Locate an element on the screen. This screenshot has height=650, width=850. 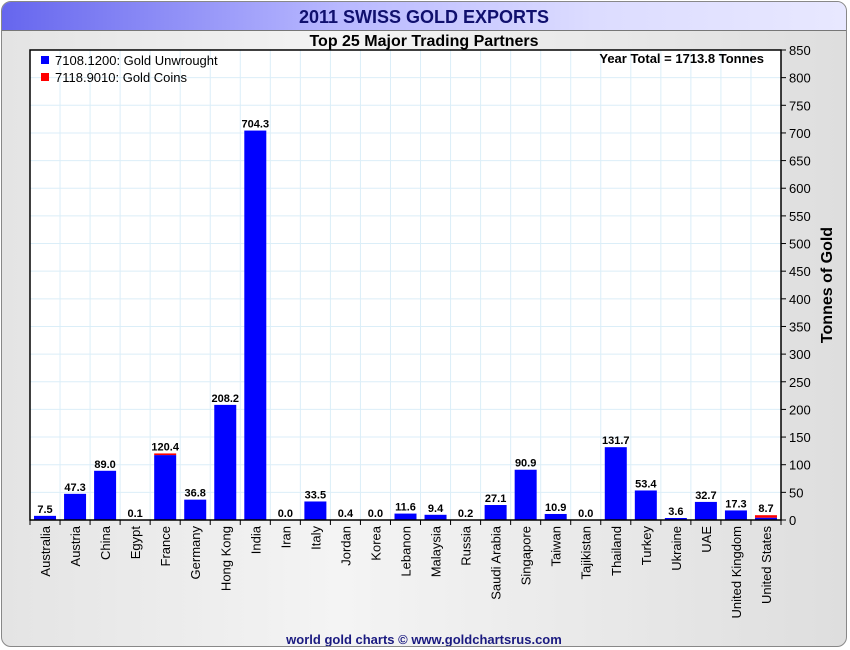
y-tick-label: 500 is located at coordinates (800, 244).